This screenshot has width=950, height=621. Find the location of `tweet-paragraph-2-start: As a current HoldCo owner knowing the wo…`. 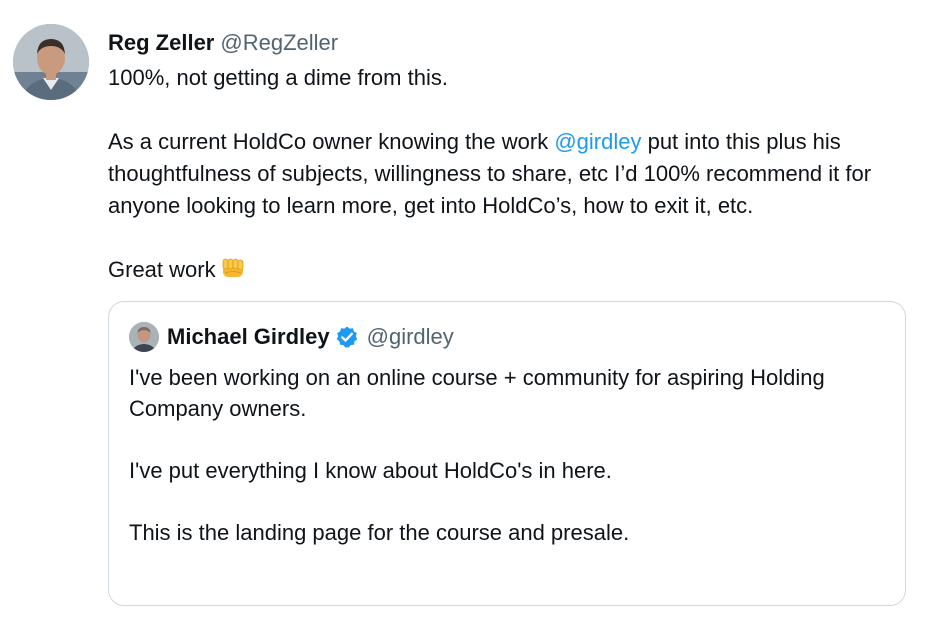

tweet-paragraph-2-start: As a current HoldCo owner knowing the wo… is located at coordinates (331, 141).